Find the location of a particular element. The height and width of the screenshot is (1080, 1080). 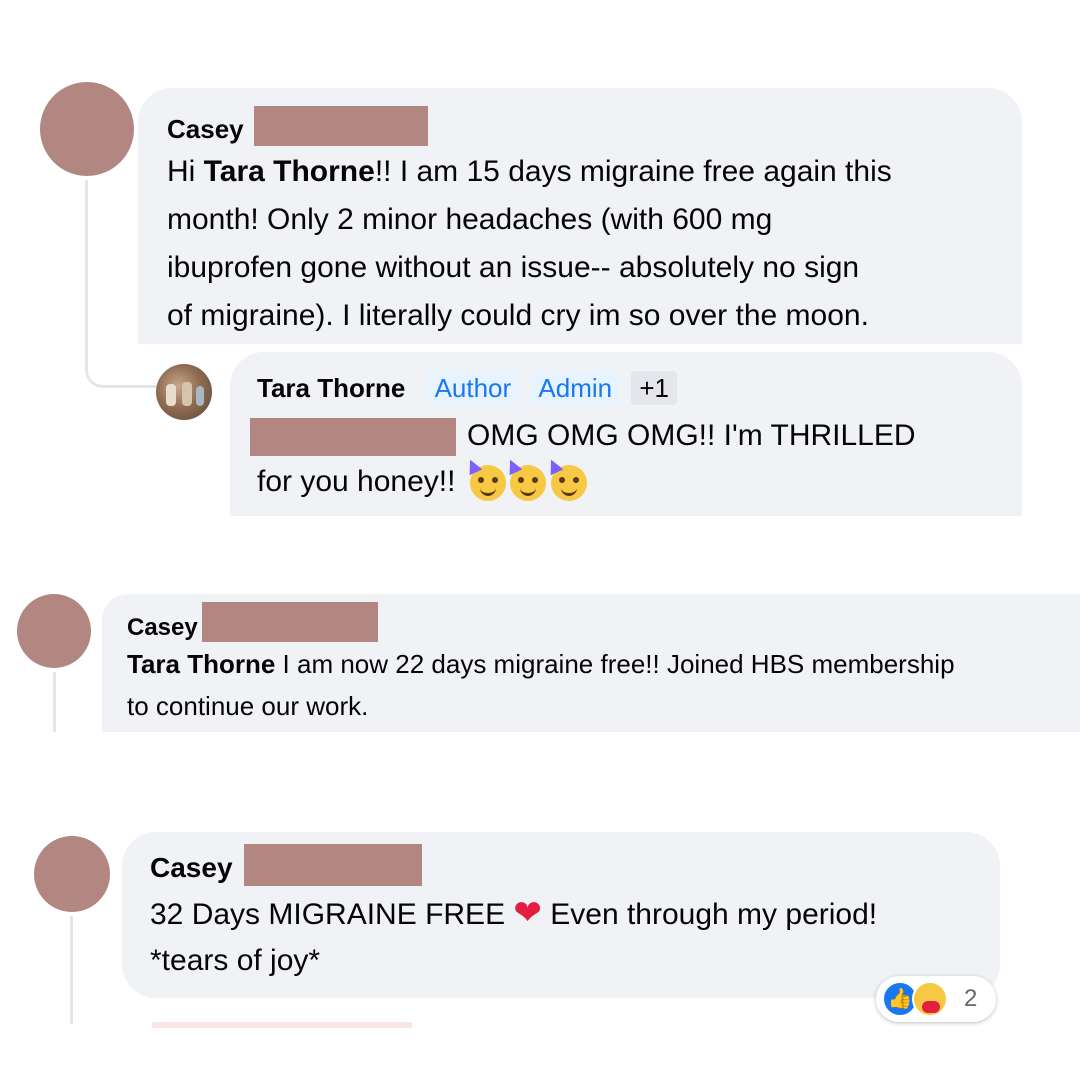

more-badges: +1 is located at coordinates (654, 388).